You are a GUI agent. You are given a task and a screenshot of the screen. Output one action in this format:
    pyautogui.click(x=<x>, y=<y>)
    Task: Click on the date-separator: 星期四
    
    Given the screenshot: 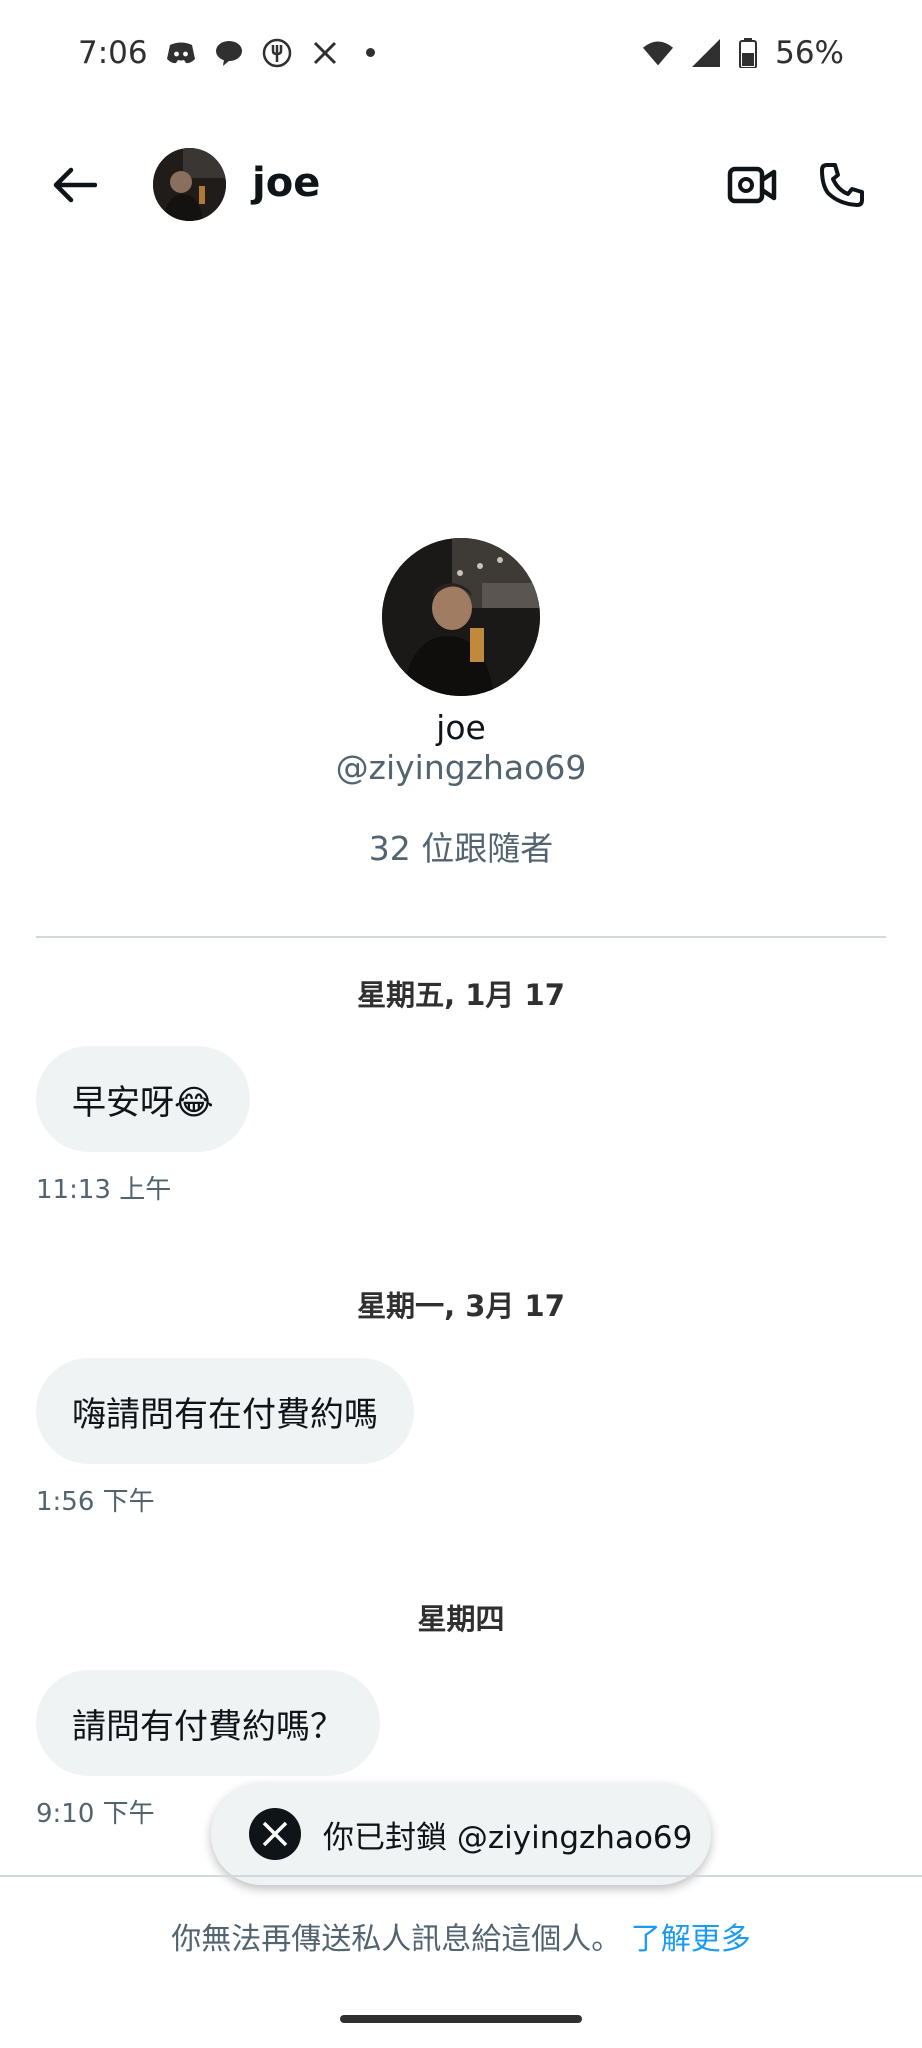 What is the action you would take?
    pyautogui.click(x=461, y=1619)
    